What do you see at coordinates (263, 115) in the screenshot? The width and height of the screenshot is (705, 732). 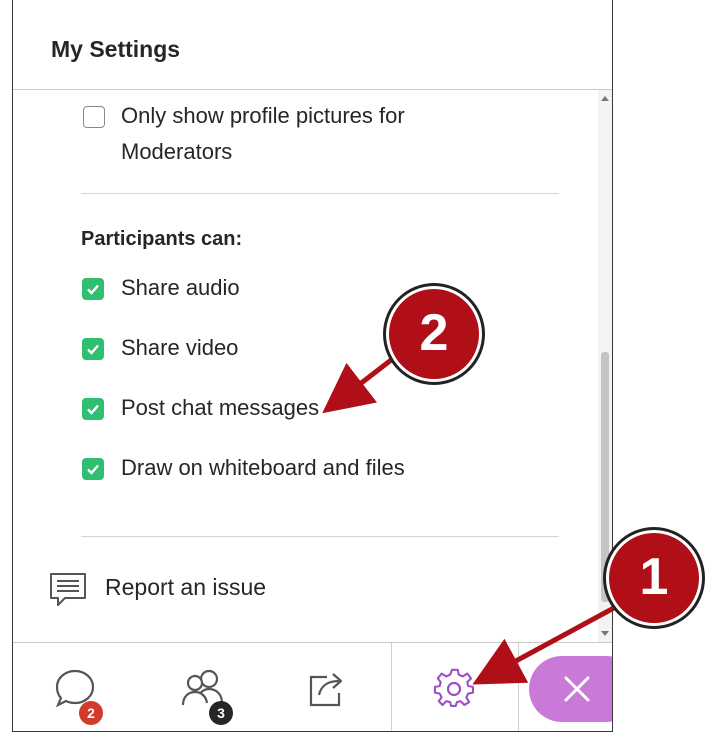 I see `profile-pictures-label-line1: Only show profile pictures for` at bounding box center [263, 115].